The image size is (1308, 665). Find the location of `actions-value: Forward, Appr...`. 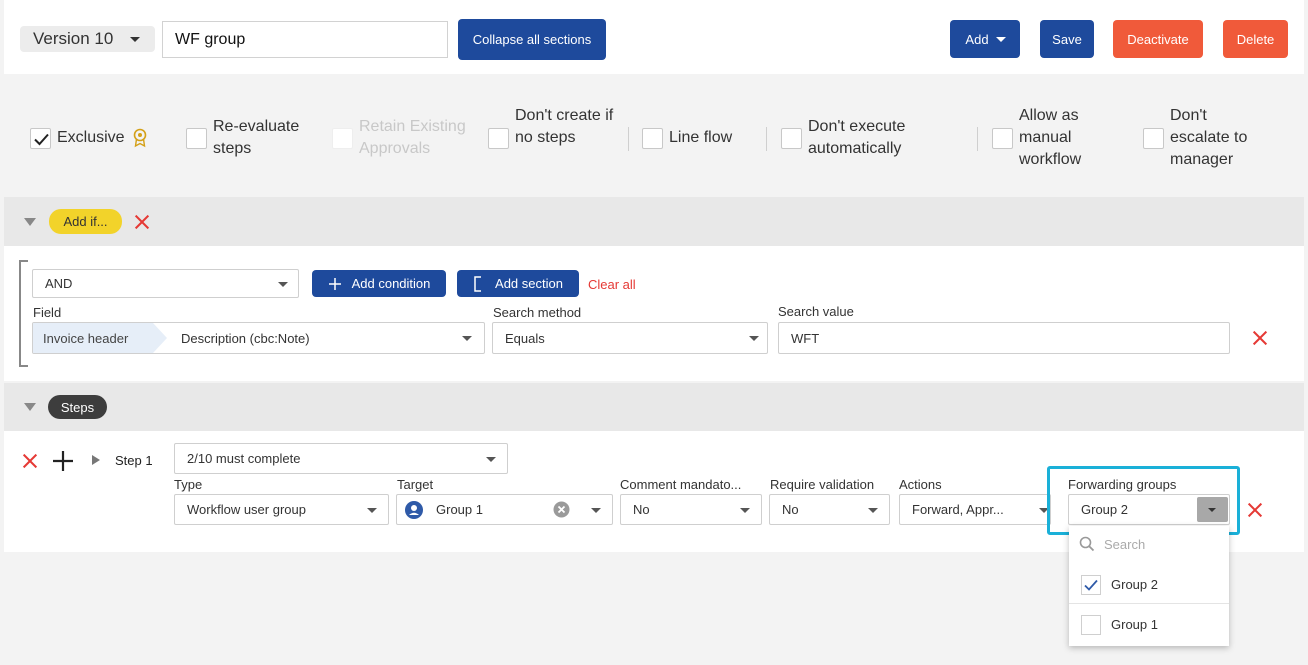

actions-value: Forward, Appr... is located at coordinates (958, 509).